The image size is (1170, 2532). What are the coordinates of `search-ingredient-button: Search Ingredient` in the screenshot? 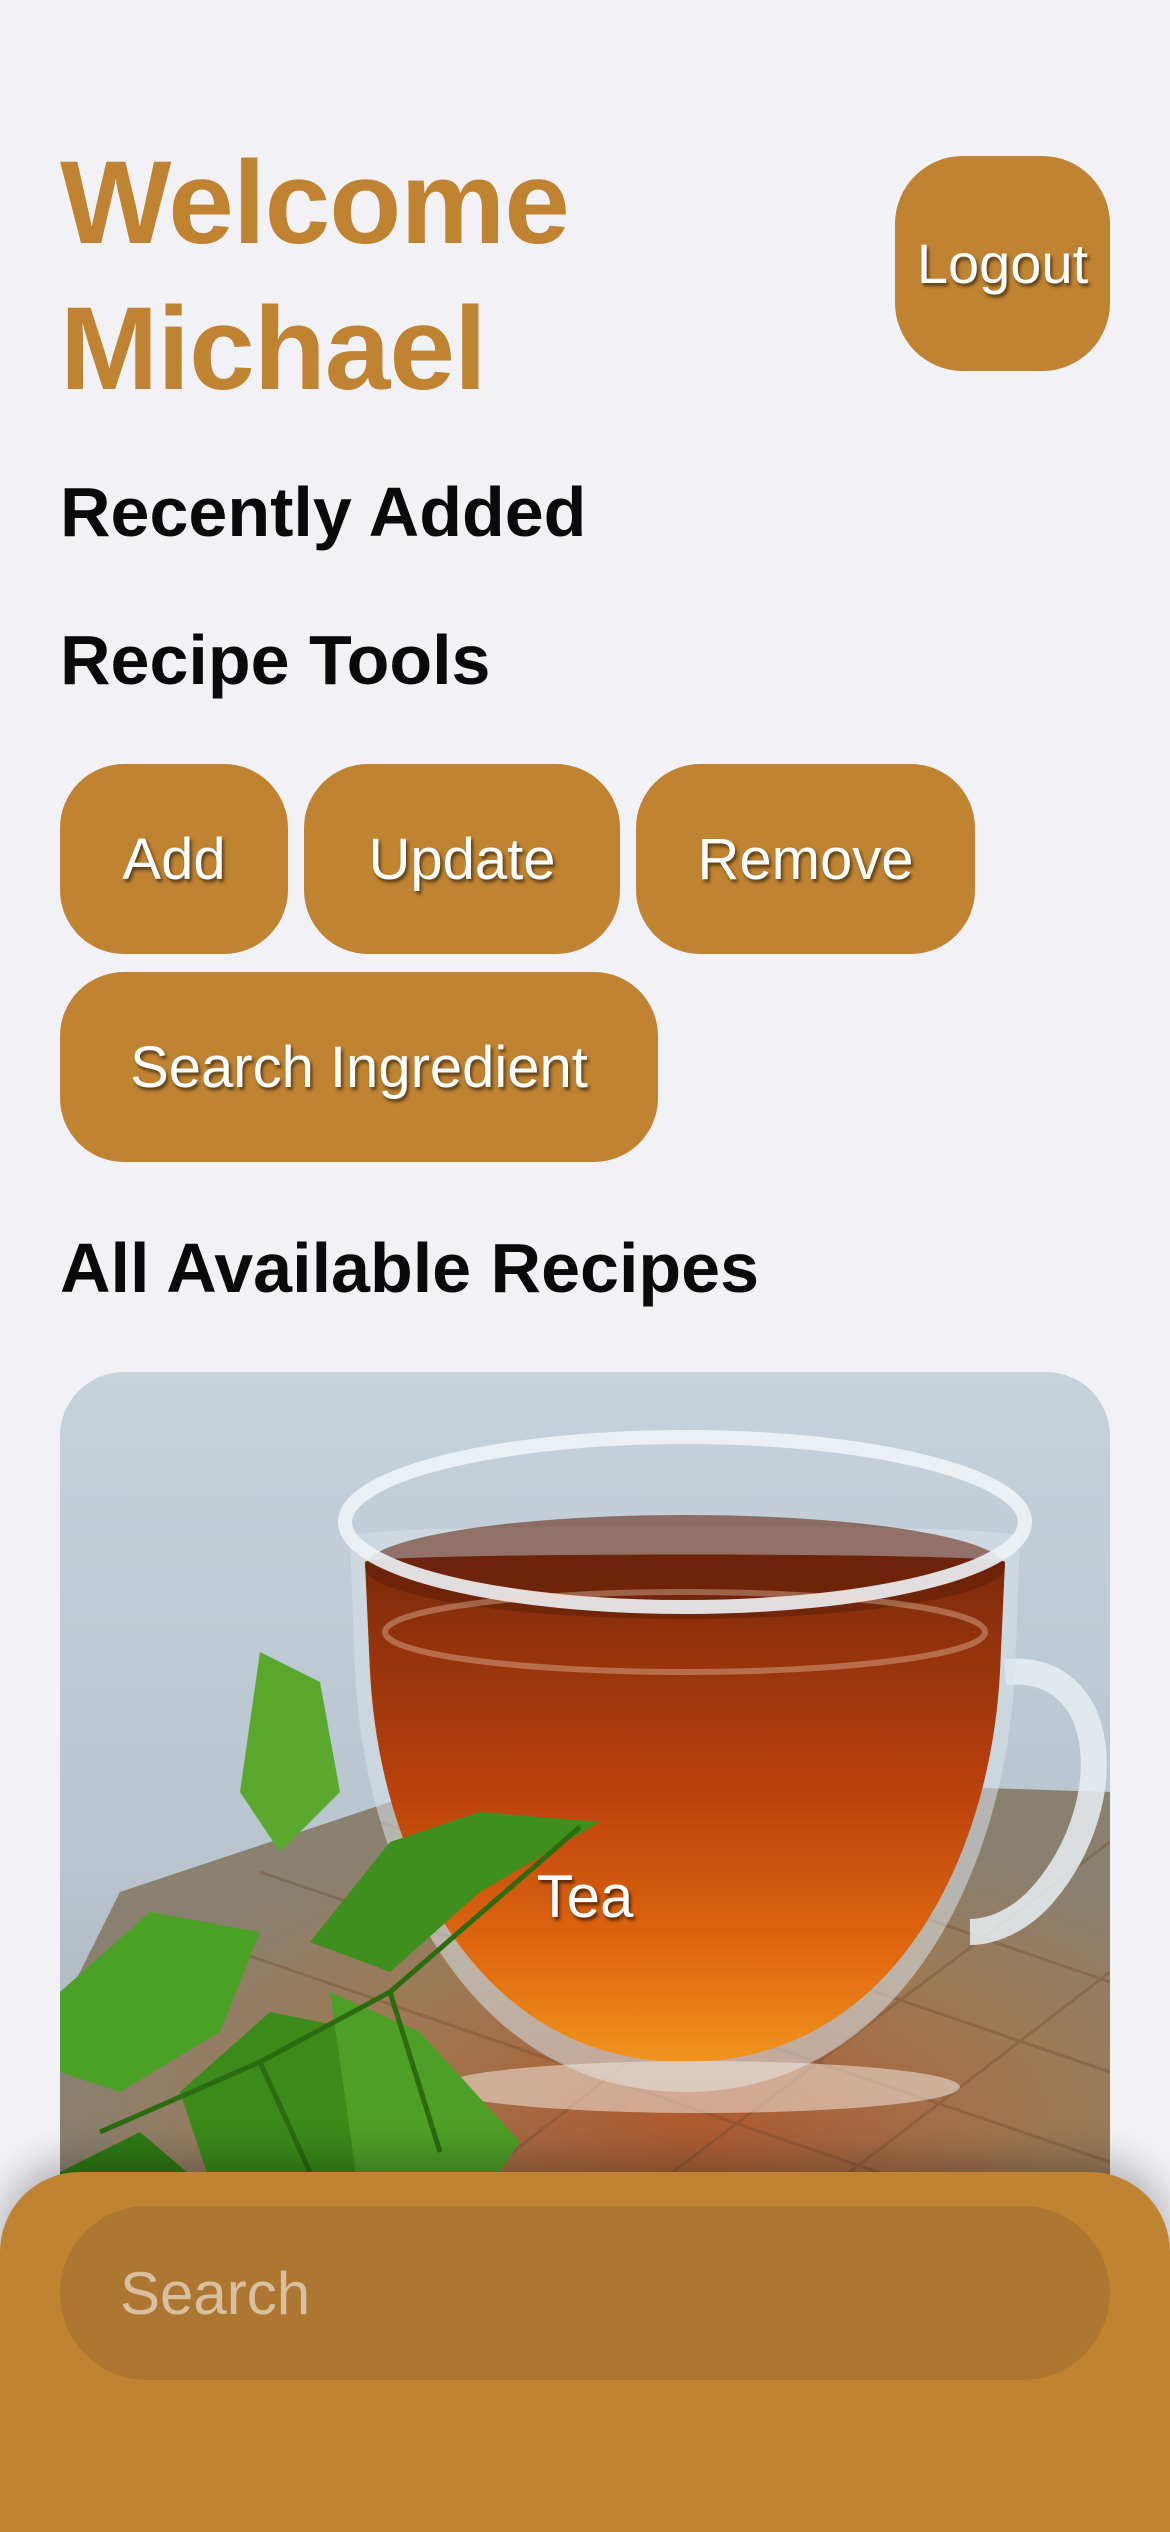 It's located at (359, 1067).